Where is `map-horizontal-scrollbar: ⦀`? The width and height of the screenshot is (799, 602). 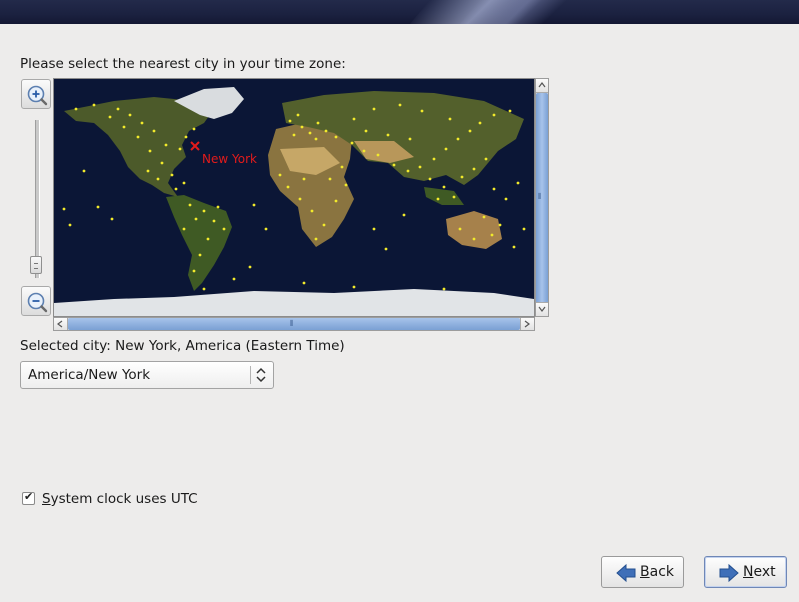
map-horizontal-scrollbar: ⦀ is located at coordinates (294, 324).